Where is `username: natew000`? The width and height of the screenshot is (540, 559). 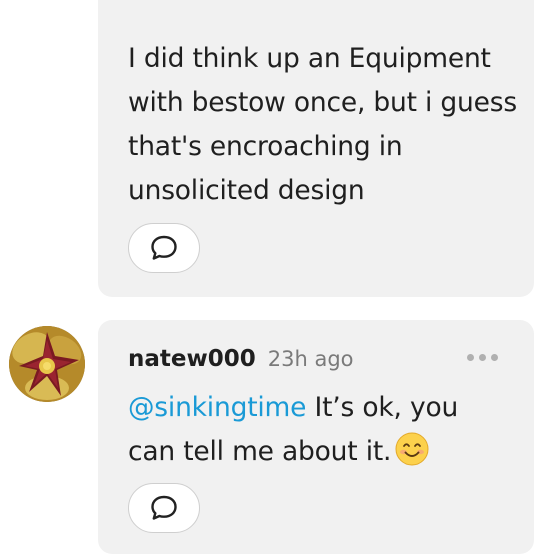 username: natew000 is located at coordinates (192, 359).